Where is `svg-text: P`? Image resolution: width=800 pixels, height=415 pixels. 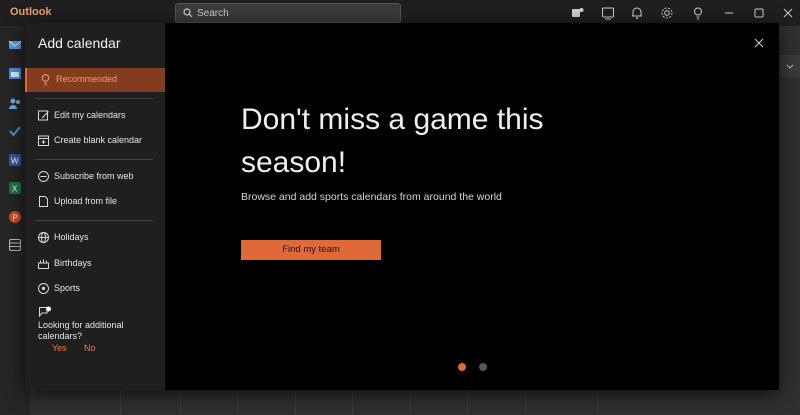
svg-text: P is located at coordinates (15, 218).